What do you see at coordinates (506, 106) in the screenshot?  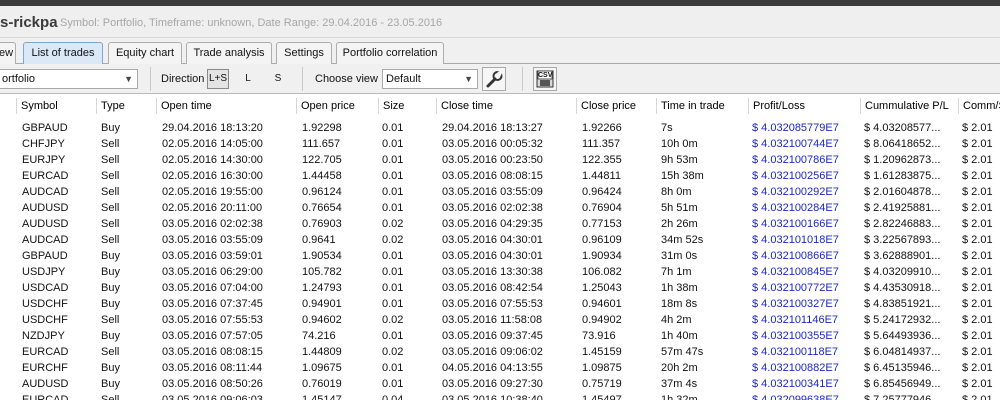 I see `column-header-close-time: Close time` at bounding box center [506, 106].